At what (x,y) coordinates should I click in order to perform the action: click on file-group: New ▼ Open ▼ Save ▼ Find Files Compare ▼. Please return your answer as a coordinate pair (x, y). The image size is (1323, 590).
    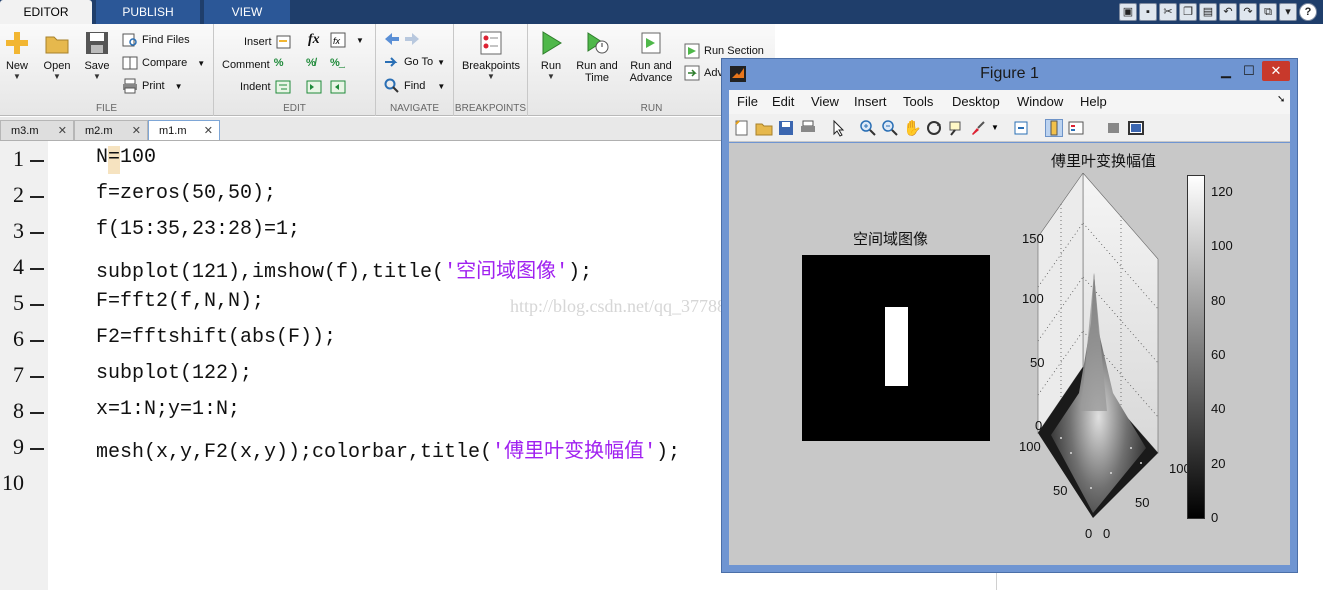
    Looking at the image, I should click on (107, 70).